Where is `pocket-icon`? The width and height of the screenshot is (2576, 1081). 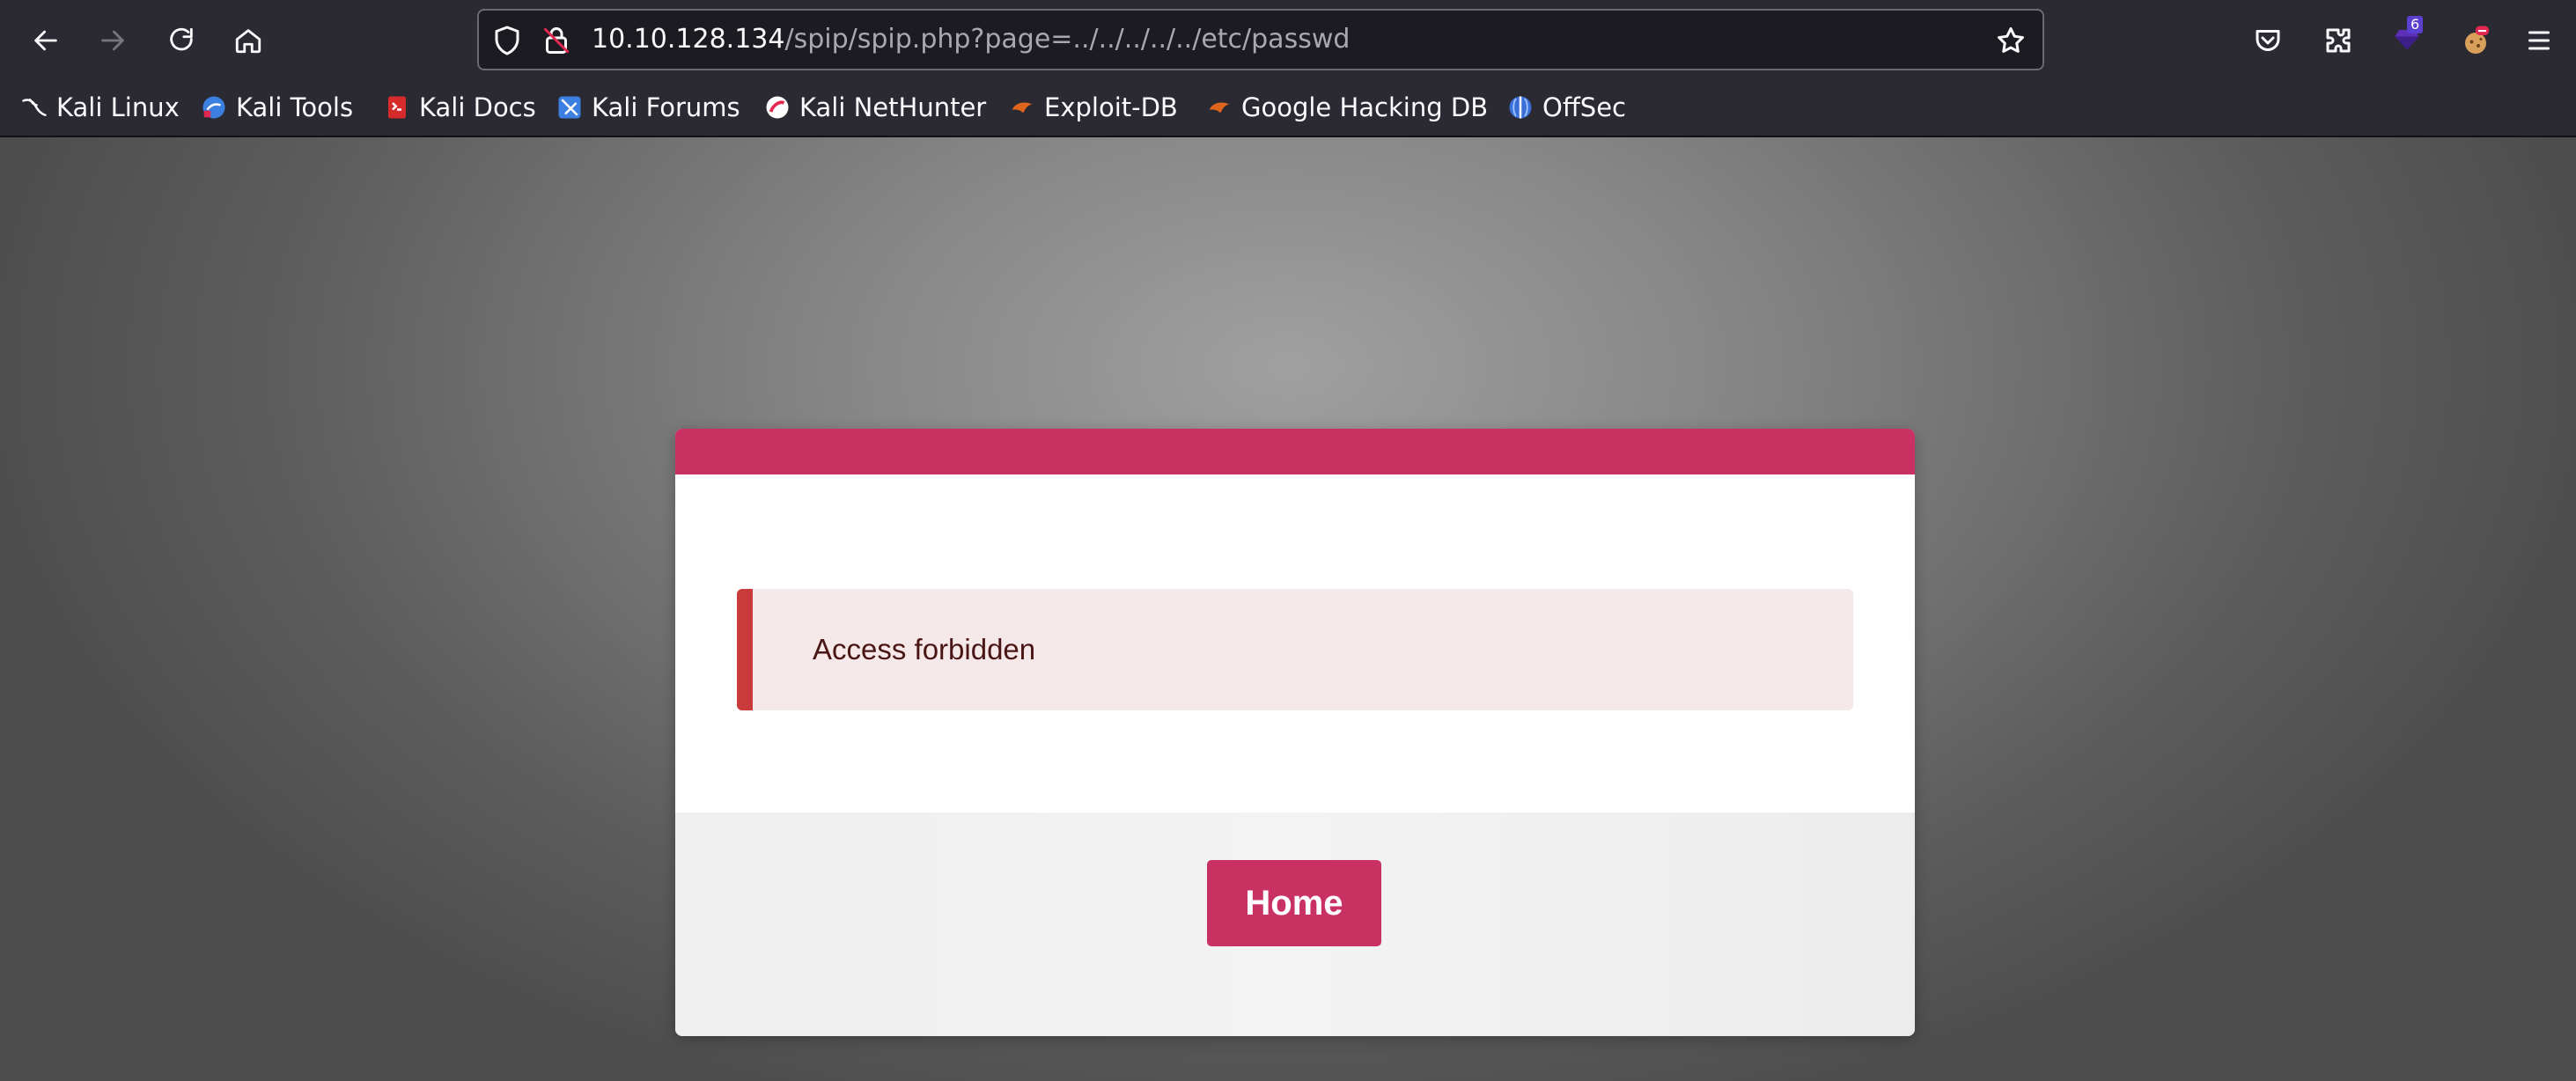 pocket-icon is located at coordinates (2268, 40).